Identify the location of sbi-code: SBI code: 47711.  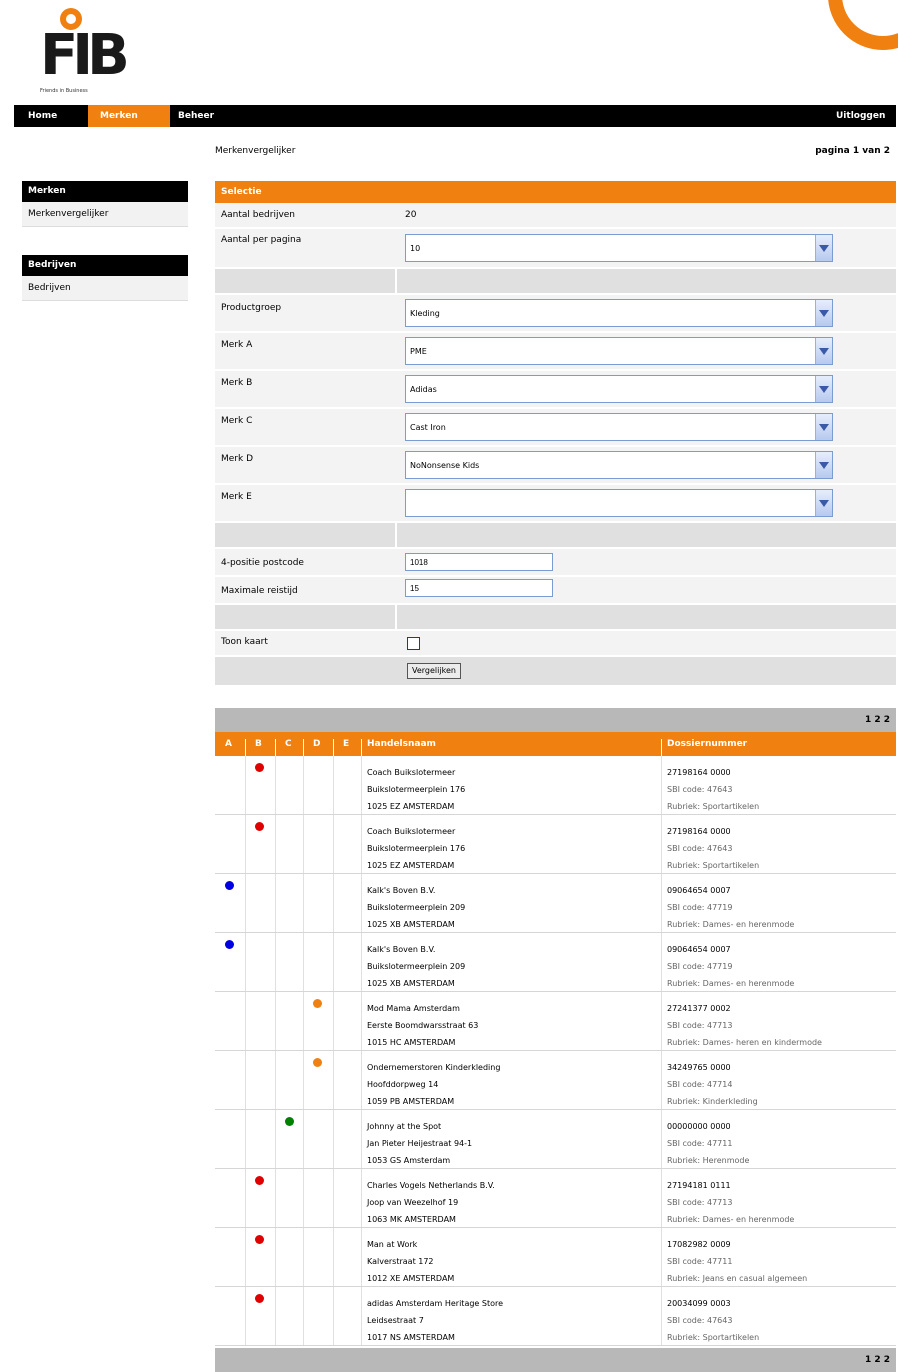
(700, 1143).